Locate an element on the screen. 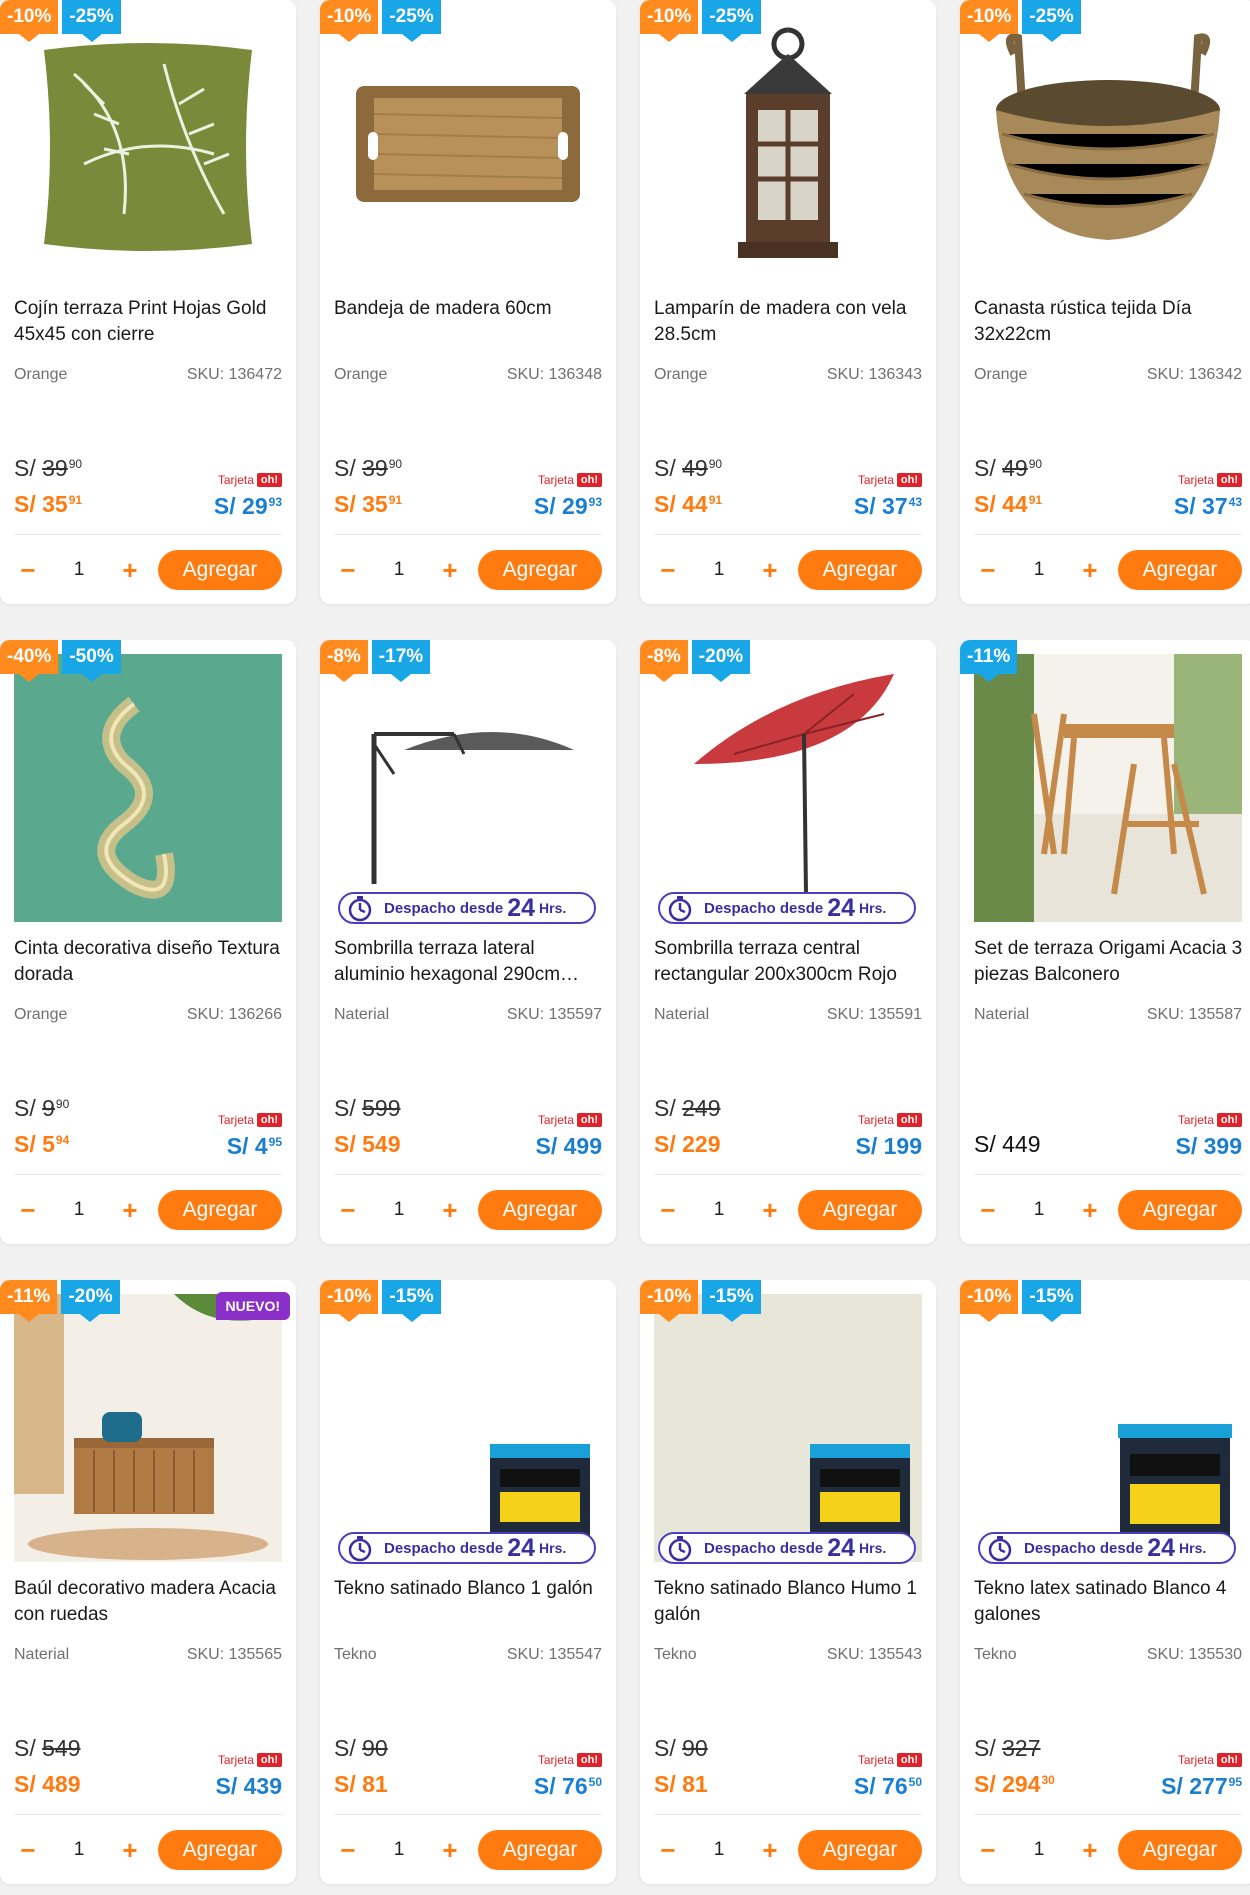 The image size is (1250, 1895). old-price-value: 39 is located at coordinates (55, 468).